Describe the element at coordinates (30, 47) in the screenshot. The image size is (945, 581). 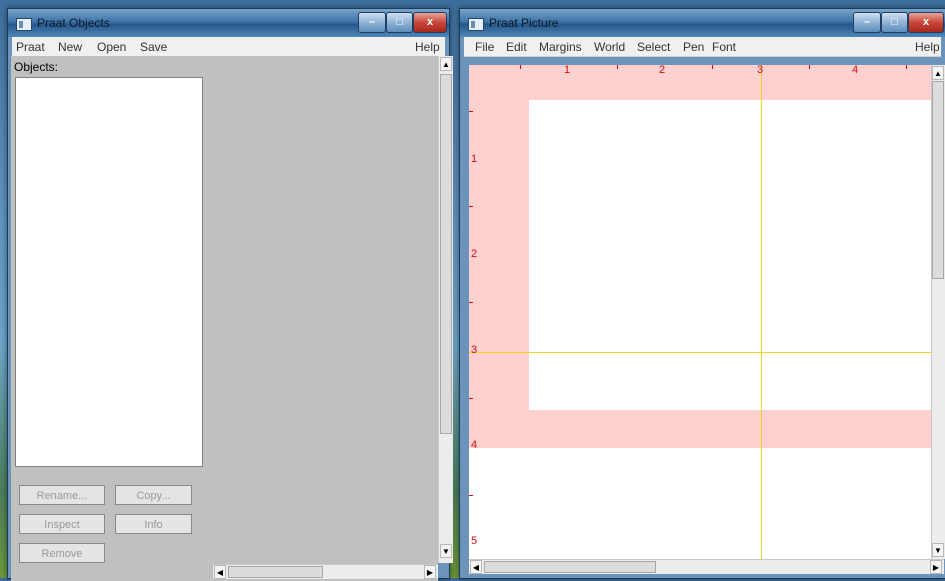
I see `menu-praat: Praat` at that location.